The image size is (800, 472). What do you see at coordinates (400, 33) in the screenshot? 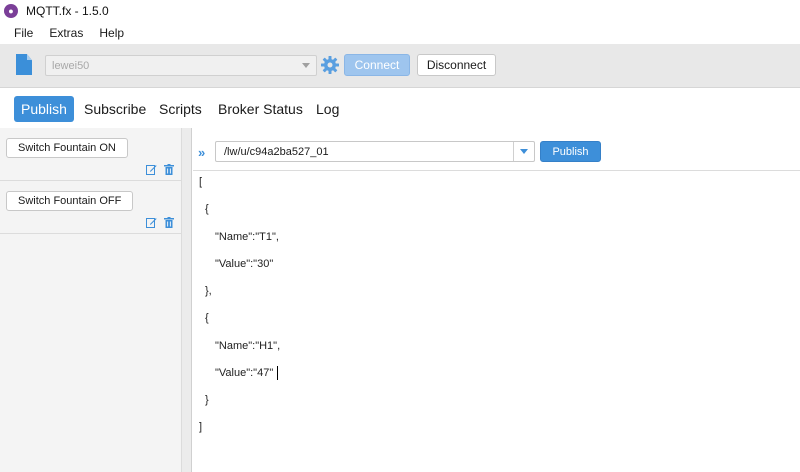
I see `menu-bar: File Extras Help` at bounding box center [400, 33].